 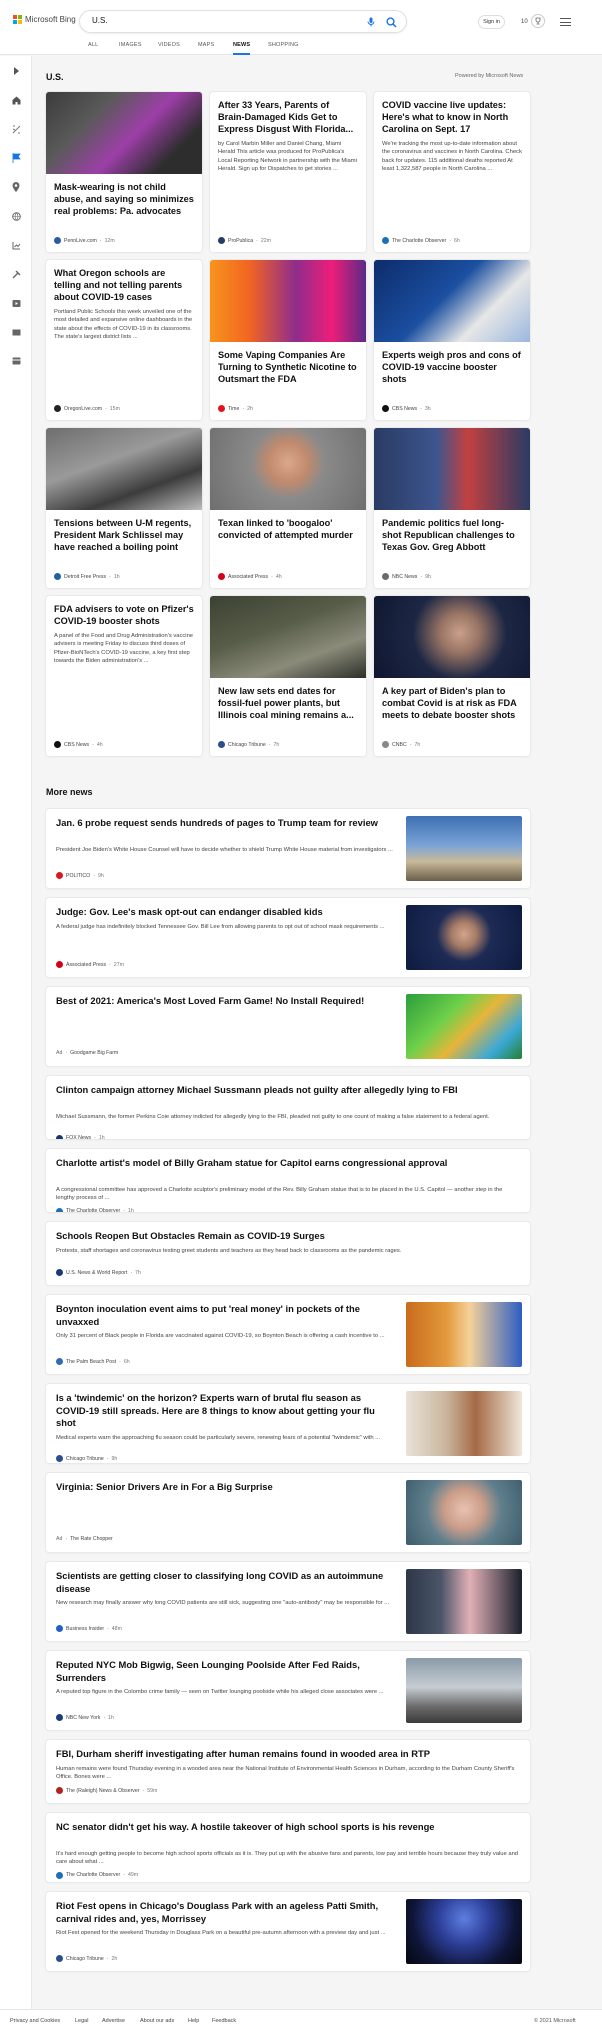 What do you see at coordinates (86, 1958) in the screenshot?
I see `more-news-source: Chicago Tribune · 2h` at bounding box center [86, 1958].